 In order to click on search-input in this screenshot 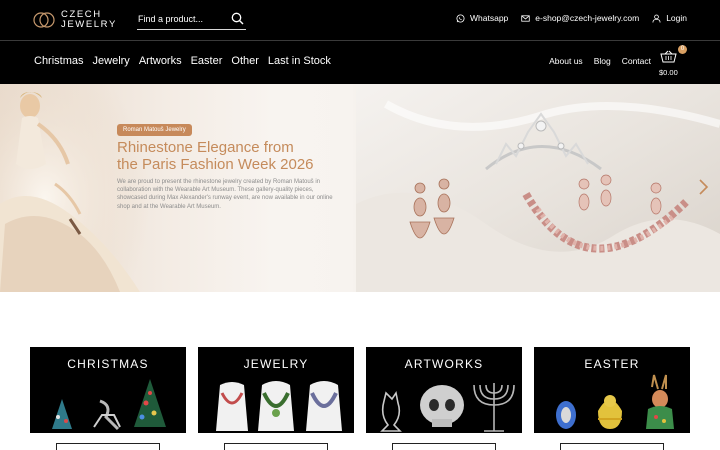, I will do `click(182, 19)`.